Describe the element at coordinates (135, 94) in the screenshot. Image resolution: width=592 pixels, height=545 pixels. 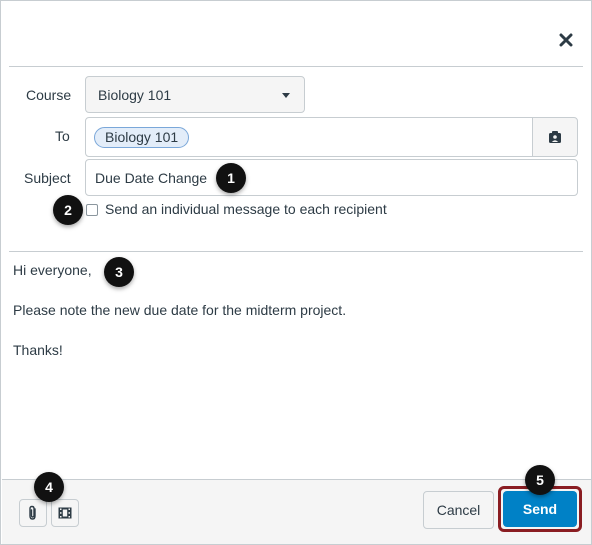
I see `course-select-value: Biology 101` at that location.